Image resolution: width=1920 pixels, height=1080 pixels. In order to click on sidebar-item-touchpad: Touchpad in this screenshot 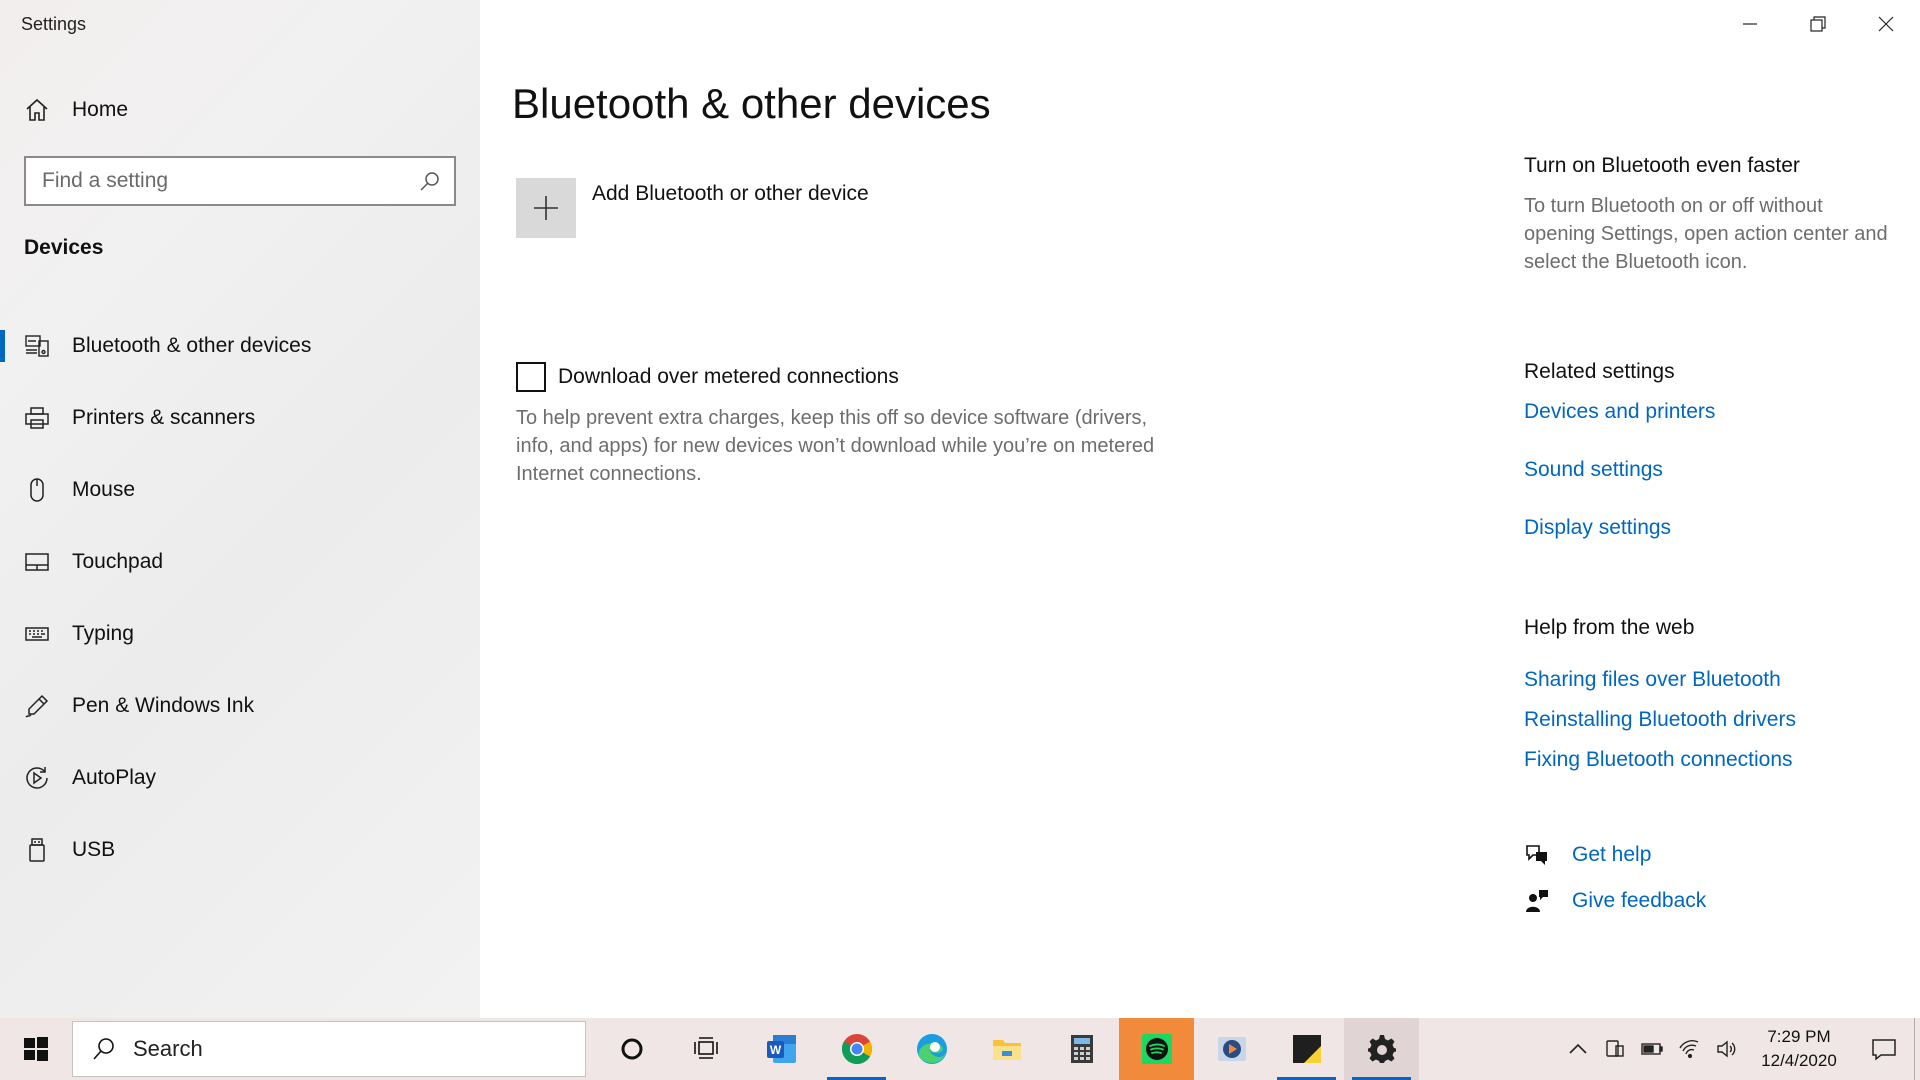, I will do `click(240, 562)`.